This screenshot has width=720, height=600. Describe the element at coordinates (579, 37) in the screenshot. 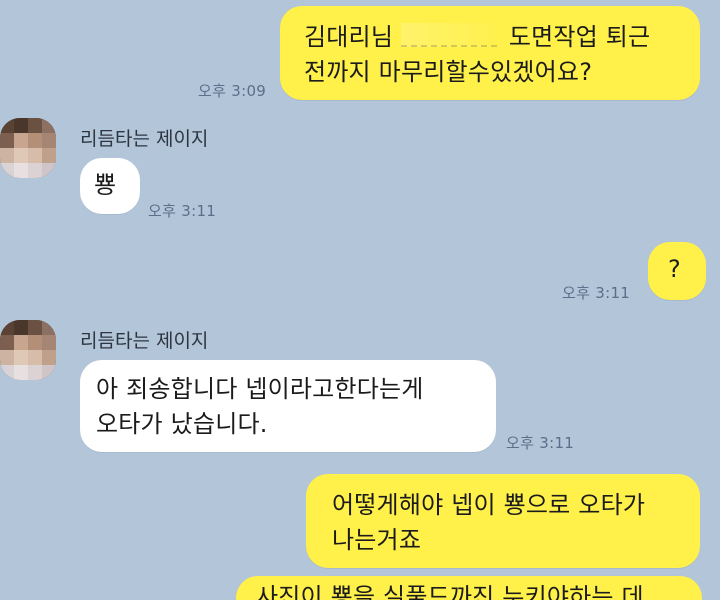

I see `message-text: 도면작업 퇴근` at that location.